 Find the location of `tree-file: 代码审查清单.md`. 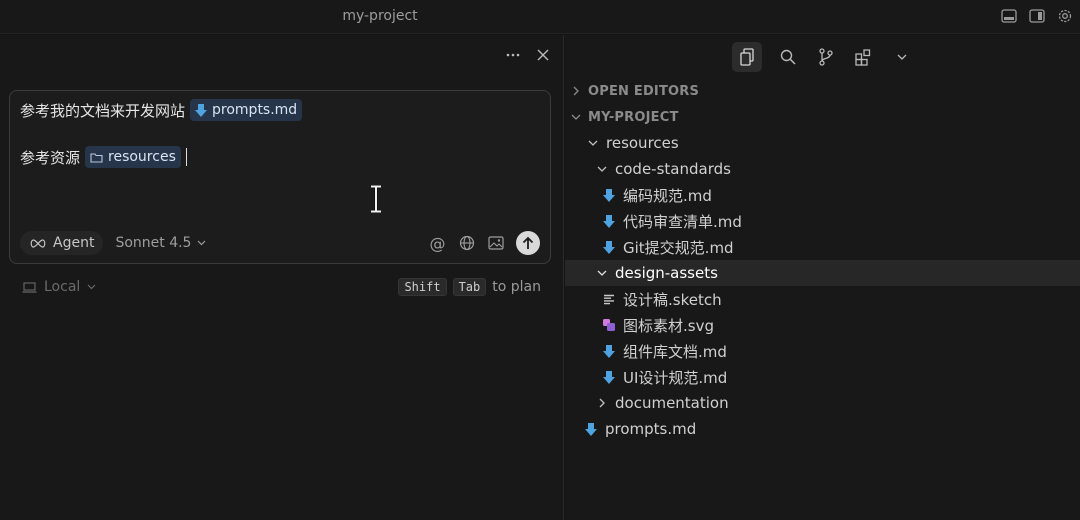

tree-file: 代码审查清单.md is located at coordinates (822, 221).